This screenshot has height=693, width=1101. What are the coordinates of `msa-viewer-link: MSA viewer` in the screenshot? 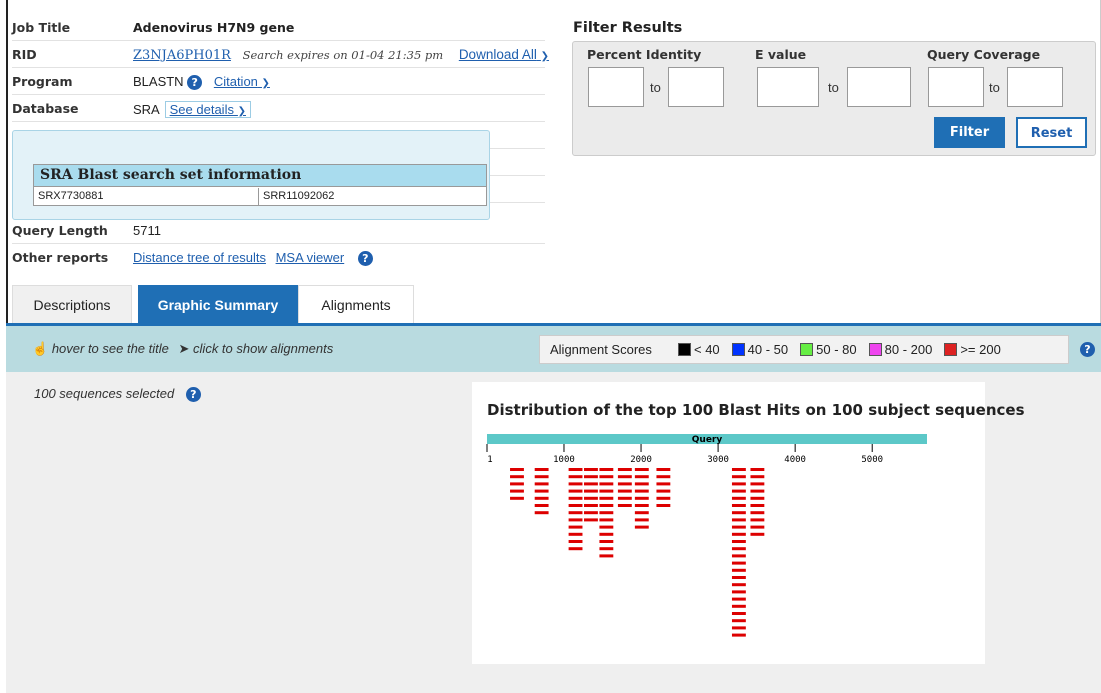 It's located at (310, 257).